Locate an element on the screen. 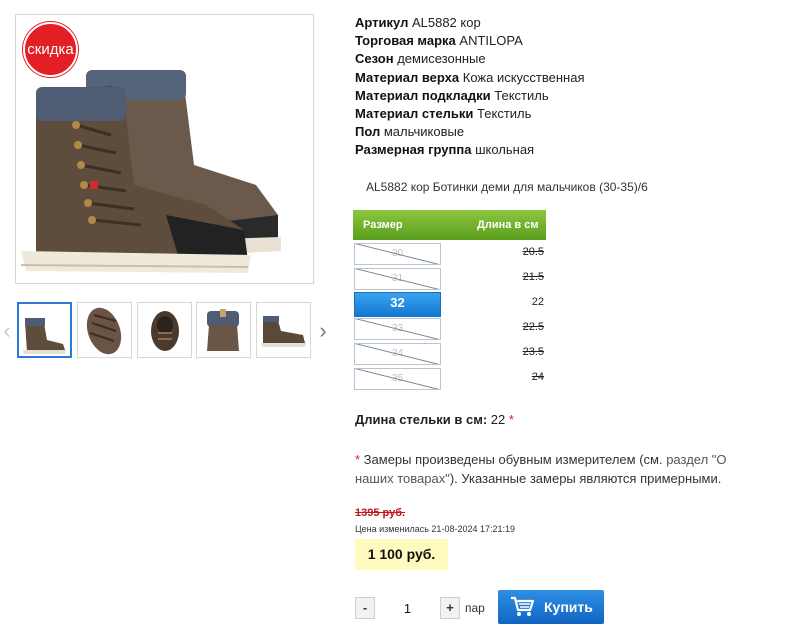  spec-value: мальчиковые is located at coordinates (424, 132).